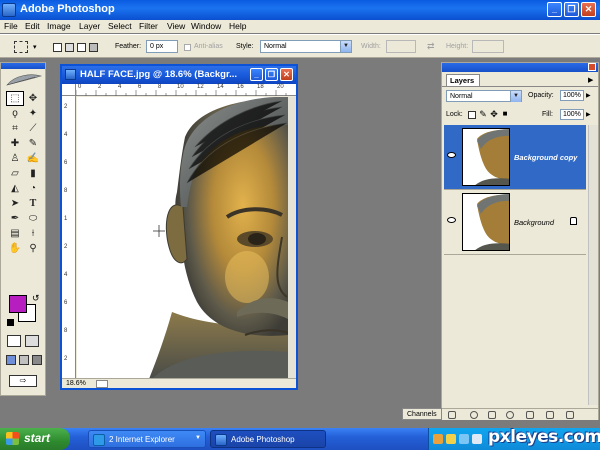 The height and width of the screenshot is (450, 600). I want to click on fill-arrow-icon: ▶, so click(588, 114).